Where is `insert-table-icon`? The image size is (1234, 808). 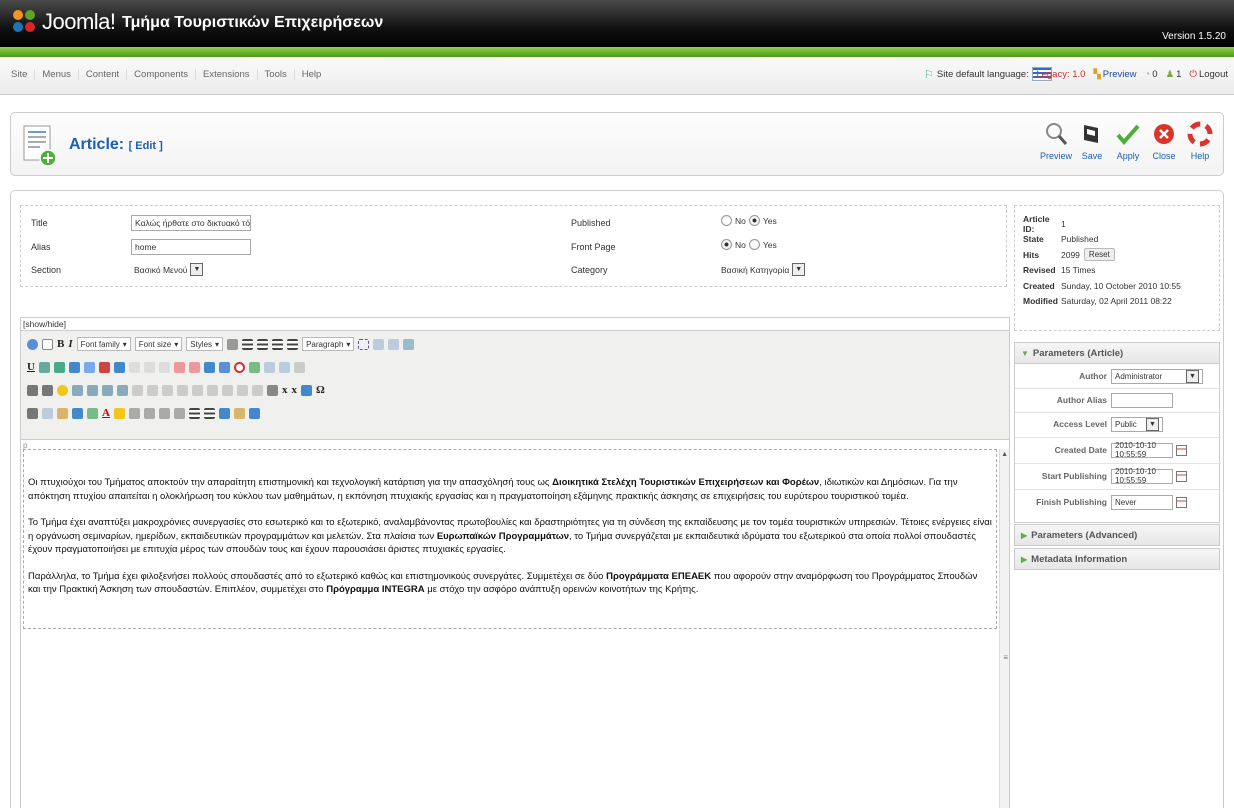
insert-table-icon is located at coordinates (306, 390).